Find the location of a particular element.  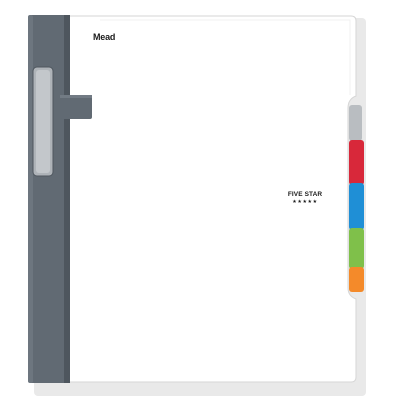

divider-tab-green is located at coordinates (356, 248).